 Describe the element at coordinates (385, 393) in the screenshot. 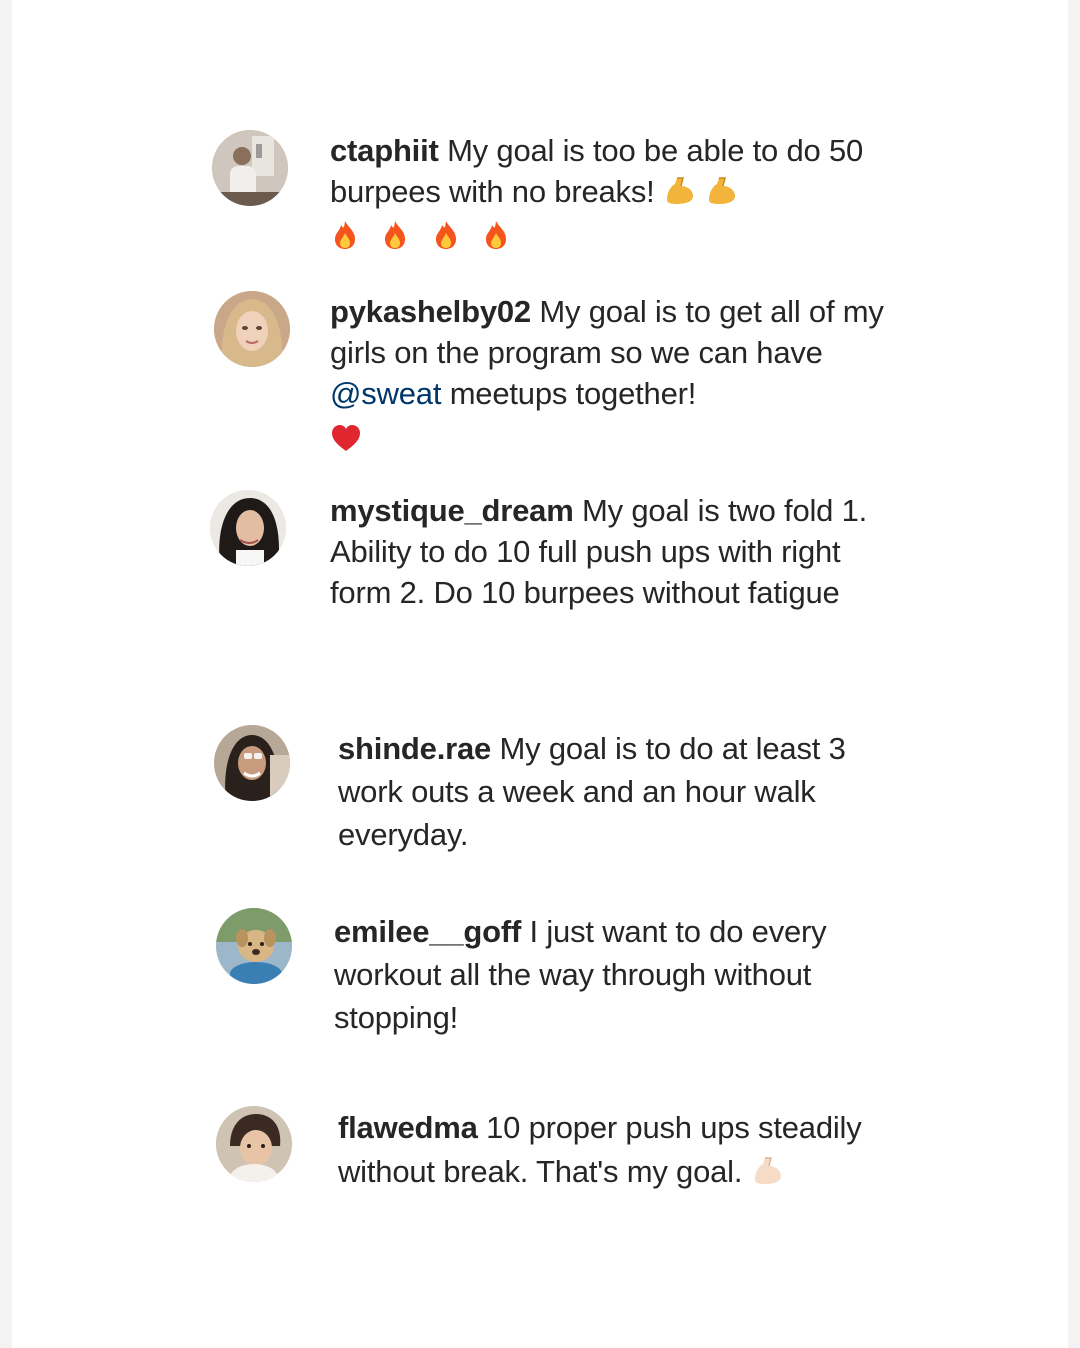

I see `mention-link: @sweat` at that location.